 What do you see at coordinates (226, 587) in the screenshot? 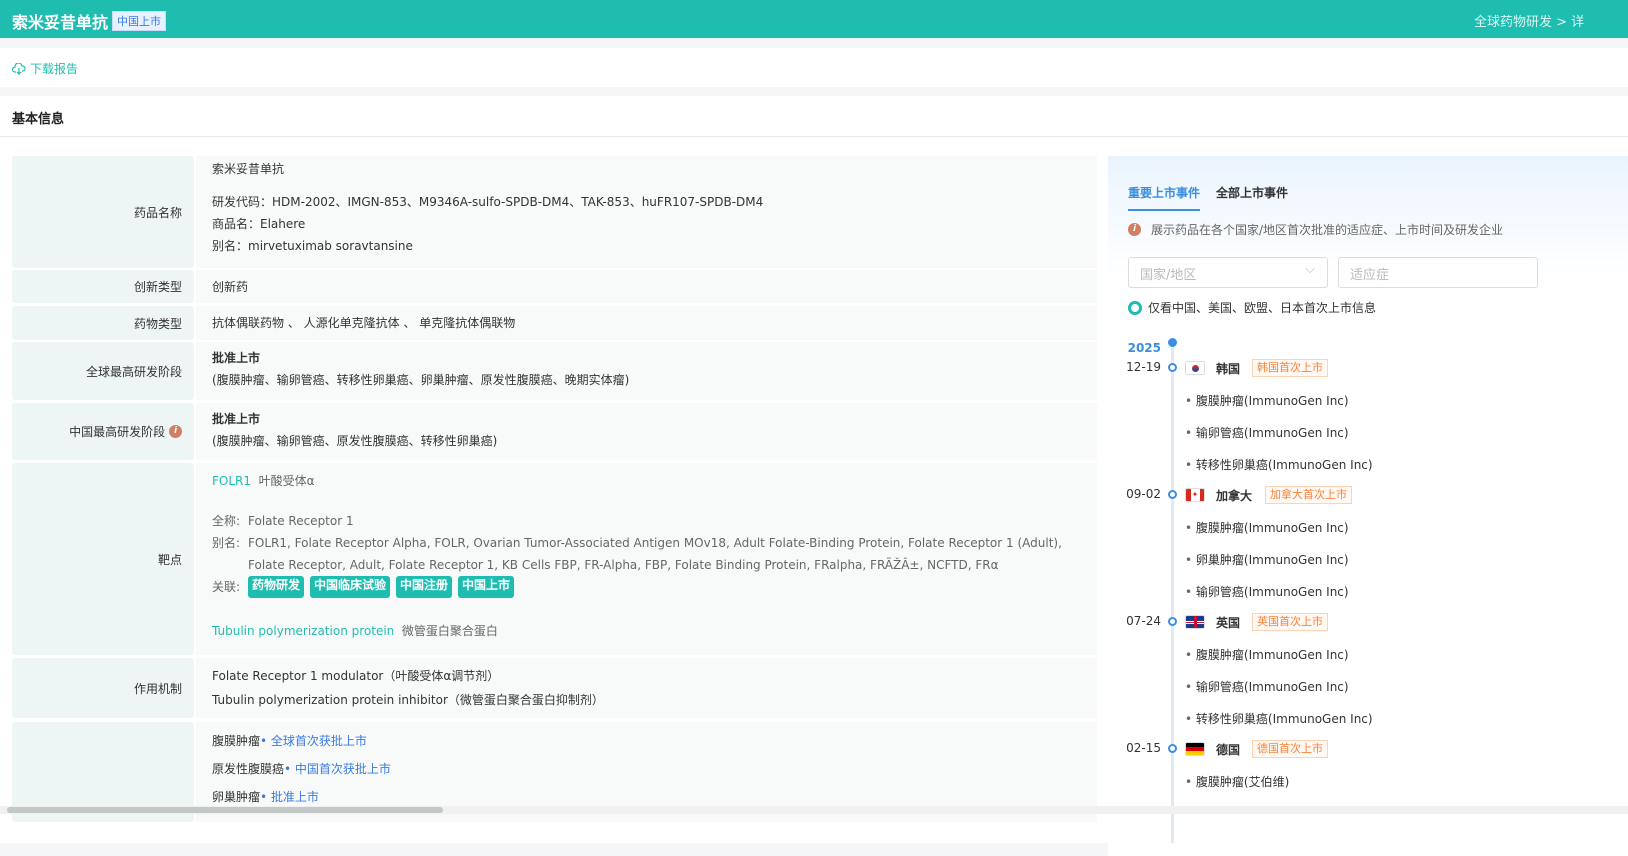
I see `related-label: 关联:` at bounding box center [226, 587].